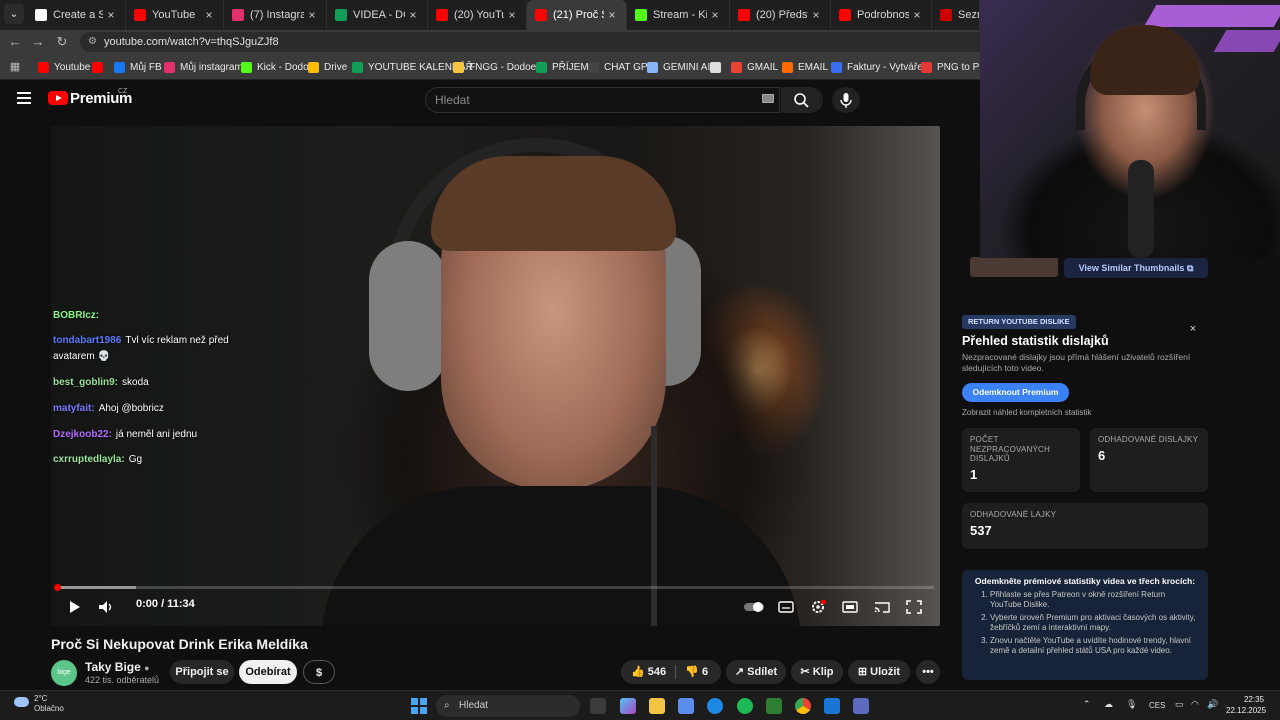 The image size is (1280, 720). What do you see at coordinates (39, 704) in the screenshot?
I see `weather-widget: 2°C Oblačno` at bounding box center [39, 704].